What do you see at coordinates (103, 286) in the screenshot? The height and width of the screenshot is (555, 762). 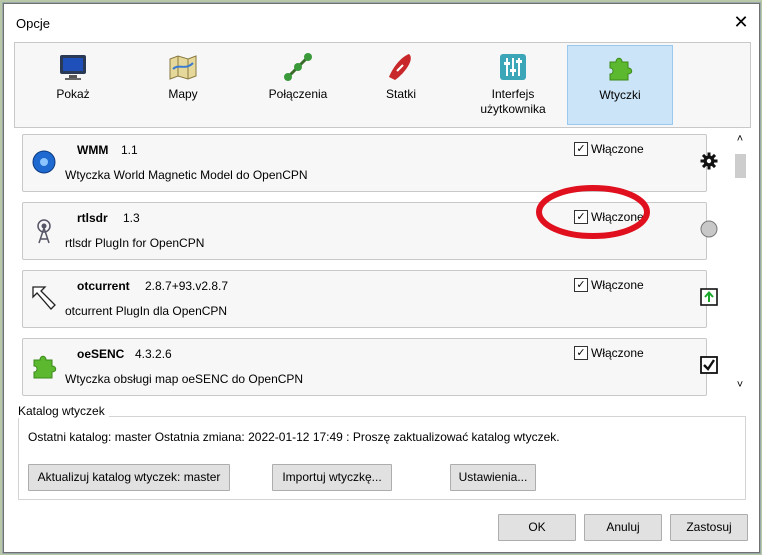 I see `plugin-name: otcurrent` at bounding box center [103, 286].